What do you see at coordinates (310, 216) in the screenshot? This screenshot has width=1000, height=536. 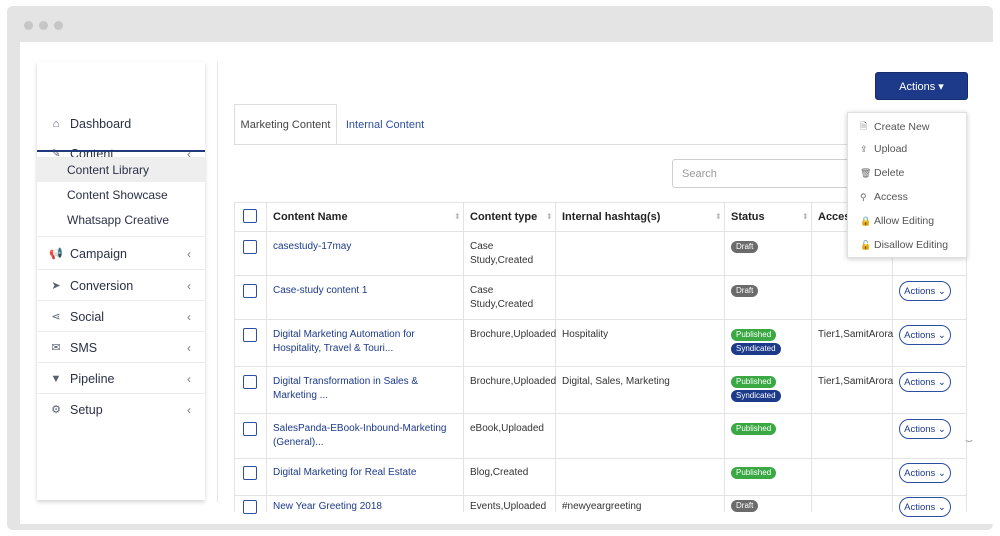 I see `column-header-content-name: Content Name` at bounding box center [310, 216].